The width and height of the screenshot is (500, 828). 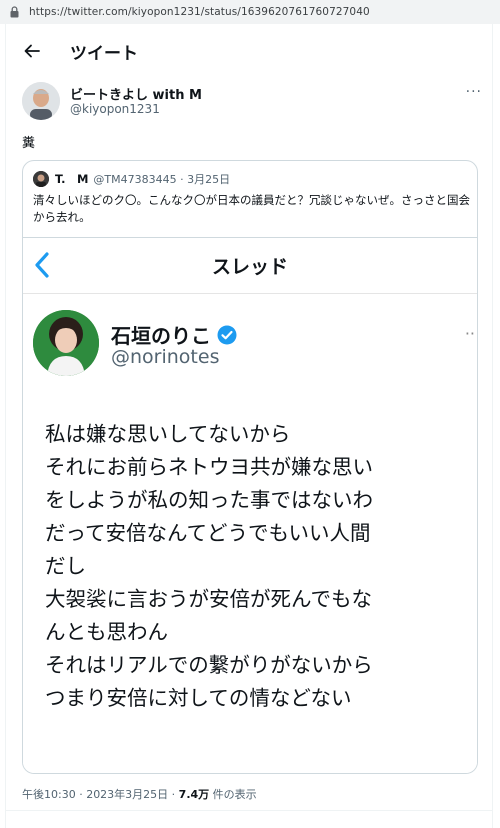 What do you see at coordinates (65, 566) in the screenshot?
I see `body-line: だし` at bounding box center [65, 566].